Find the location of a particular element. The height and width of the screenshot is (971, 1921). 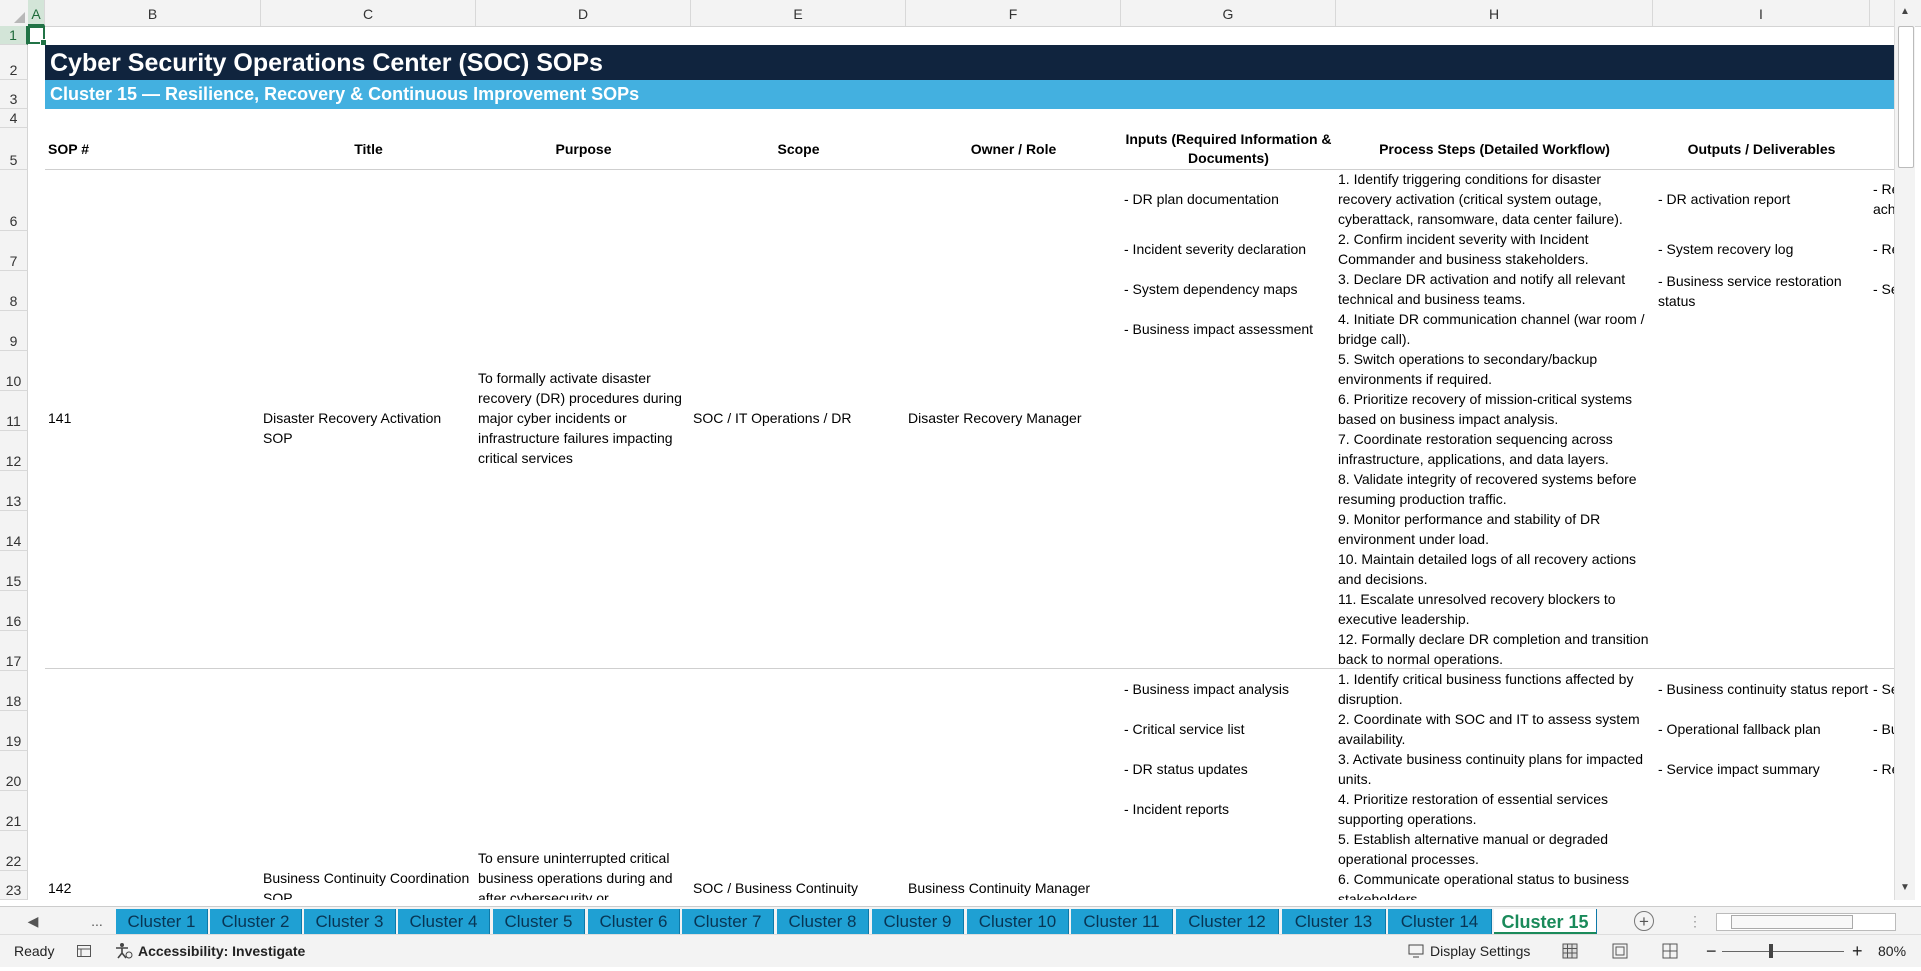

horizontal-scrollbar is located at coordinates (1806, 922).